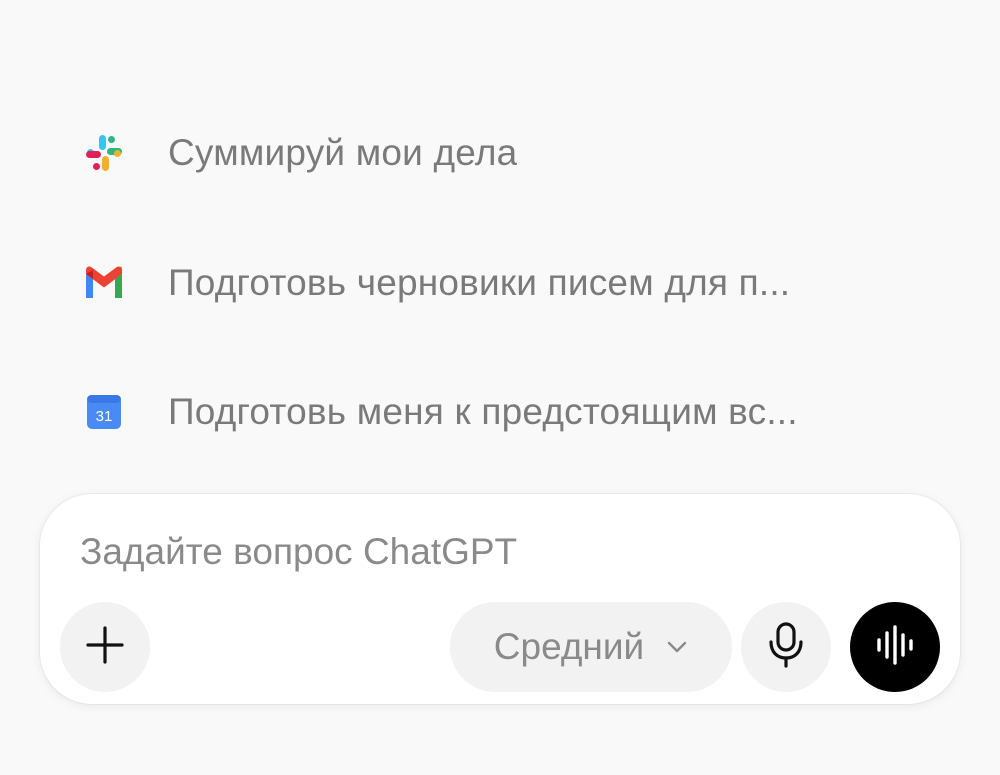  I want to click on suggestion-summarize-tasks: Суммируй мои дела, so click(490, 153).